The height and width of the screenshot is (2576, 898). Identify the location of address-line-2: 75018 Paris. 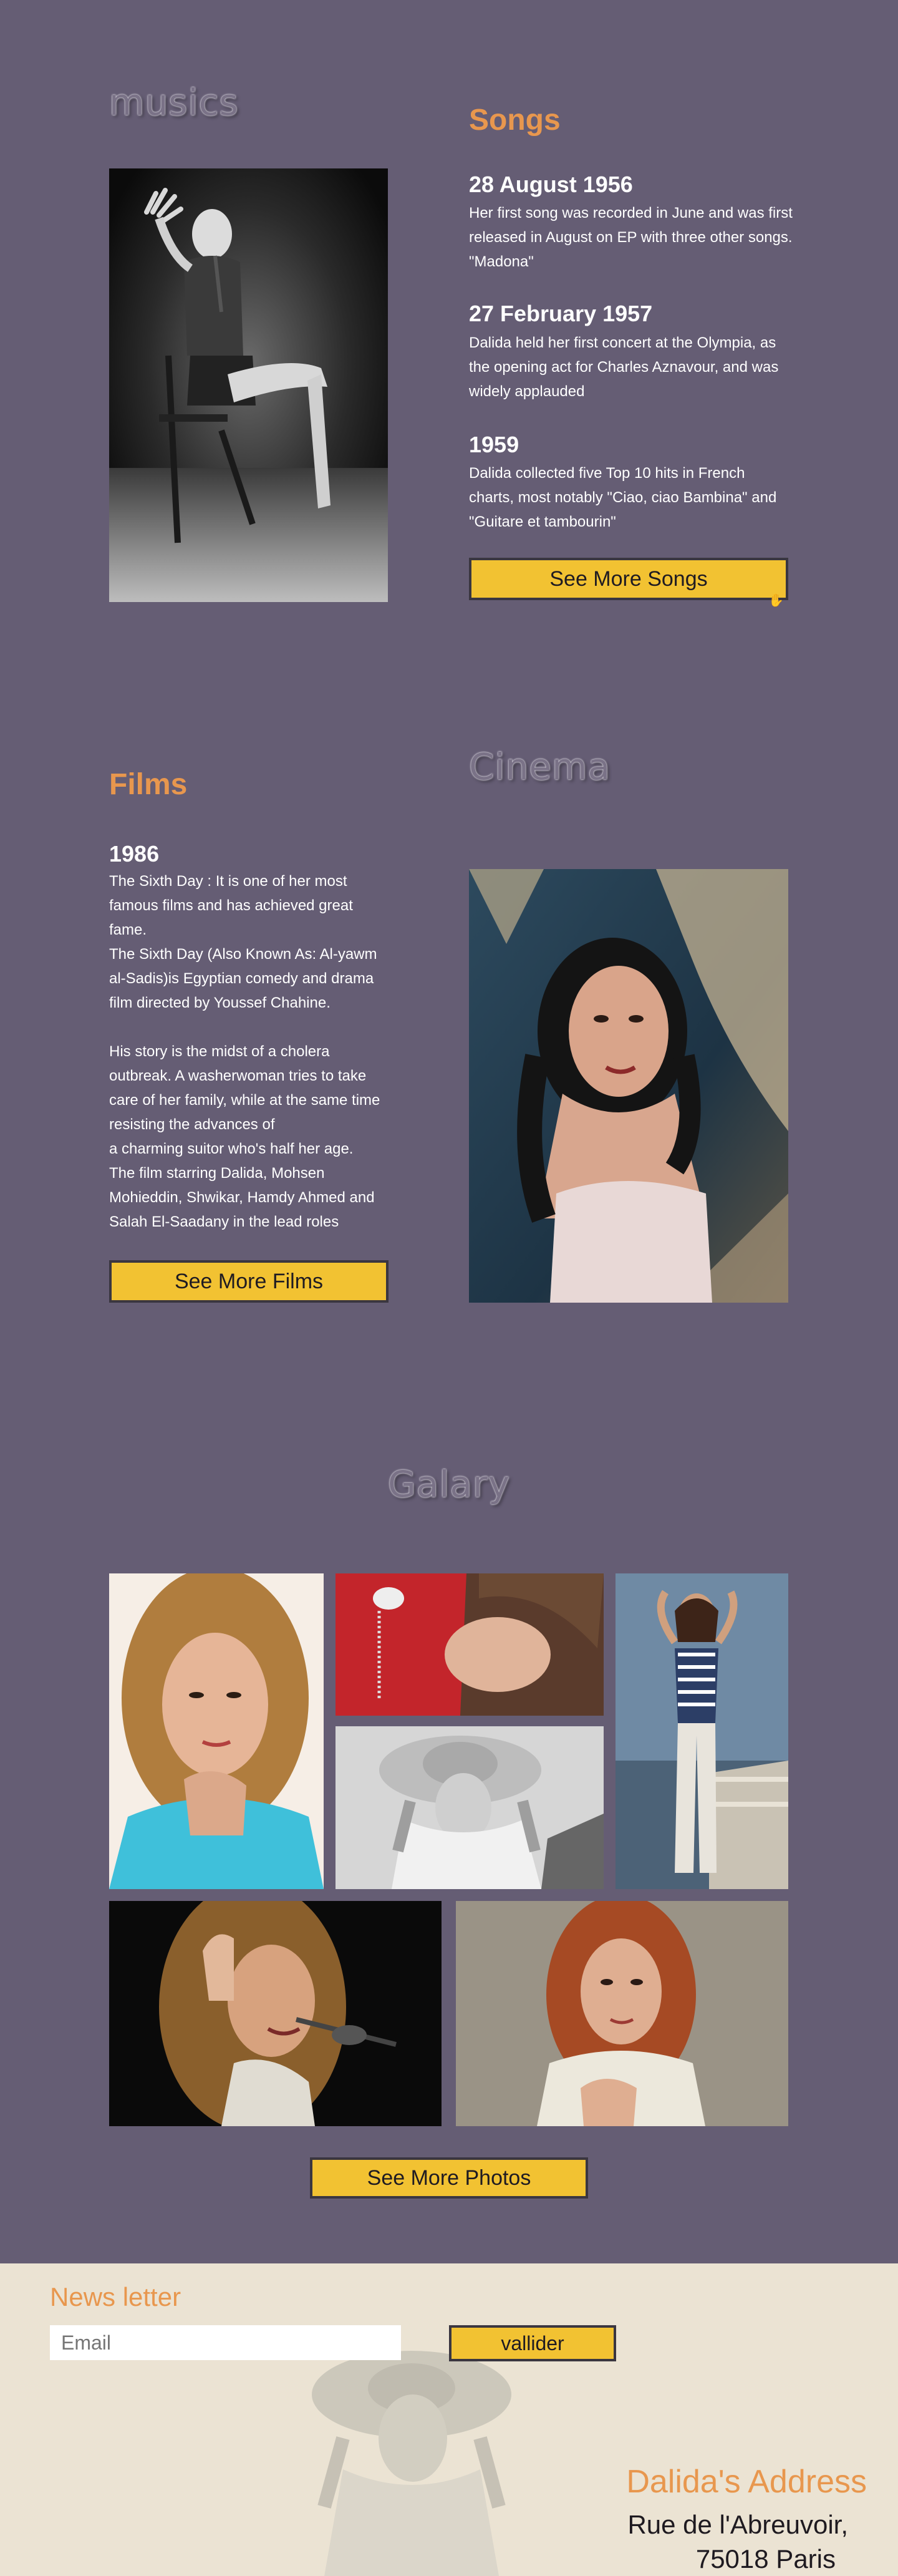
(765, 2559).